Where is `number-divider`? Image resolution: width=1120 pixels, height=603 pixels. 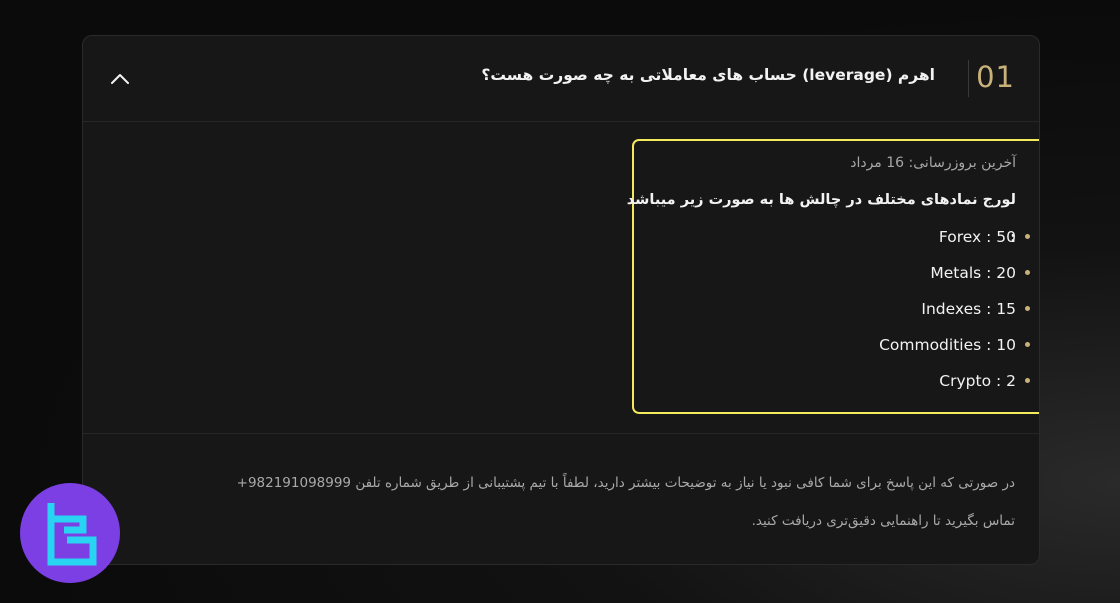
number-divider is located at coordinates (968, 78).